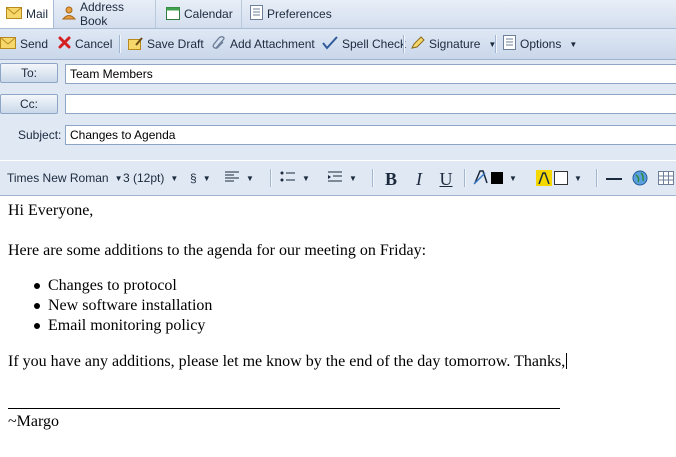 The image size is (676, 457). What do you see at coordinates (173, 14) in the screenshot?
I see `calendar-icon` at bounding box center [173, 14].